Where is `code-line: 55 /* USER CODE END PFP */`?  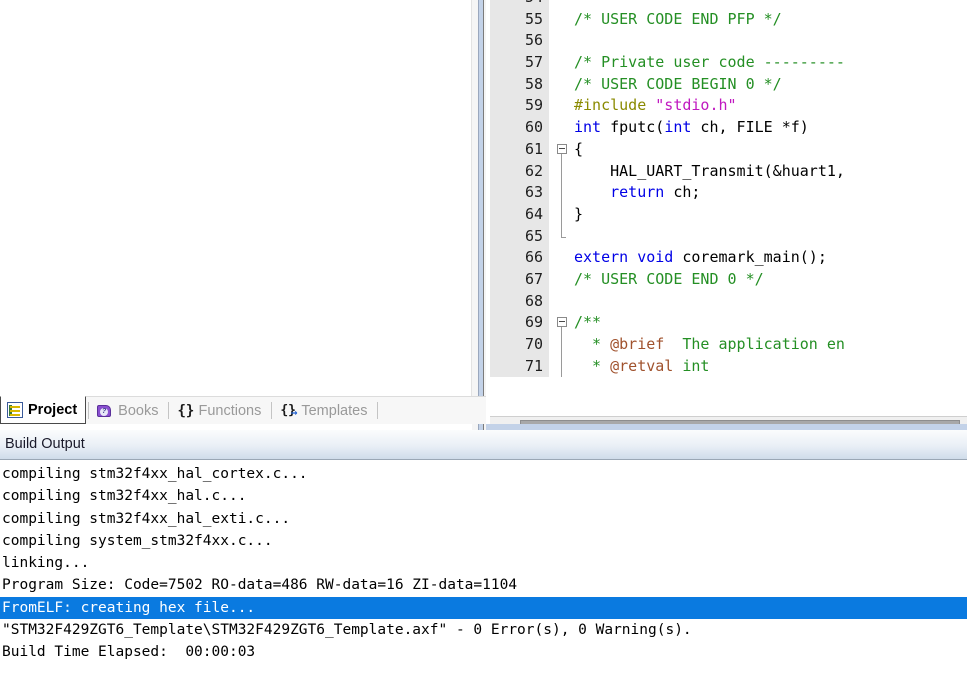 code-line: 55 /* USER CODE END PFP */ is located at coordinates (728, 19).